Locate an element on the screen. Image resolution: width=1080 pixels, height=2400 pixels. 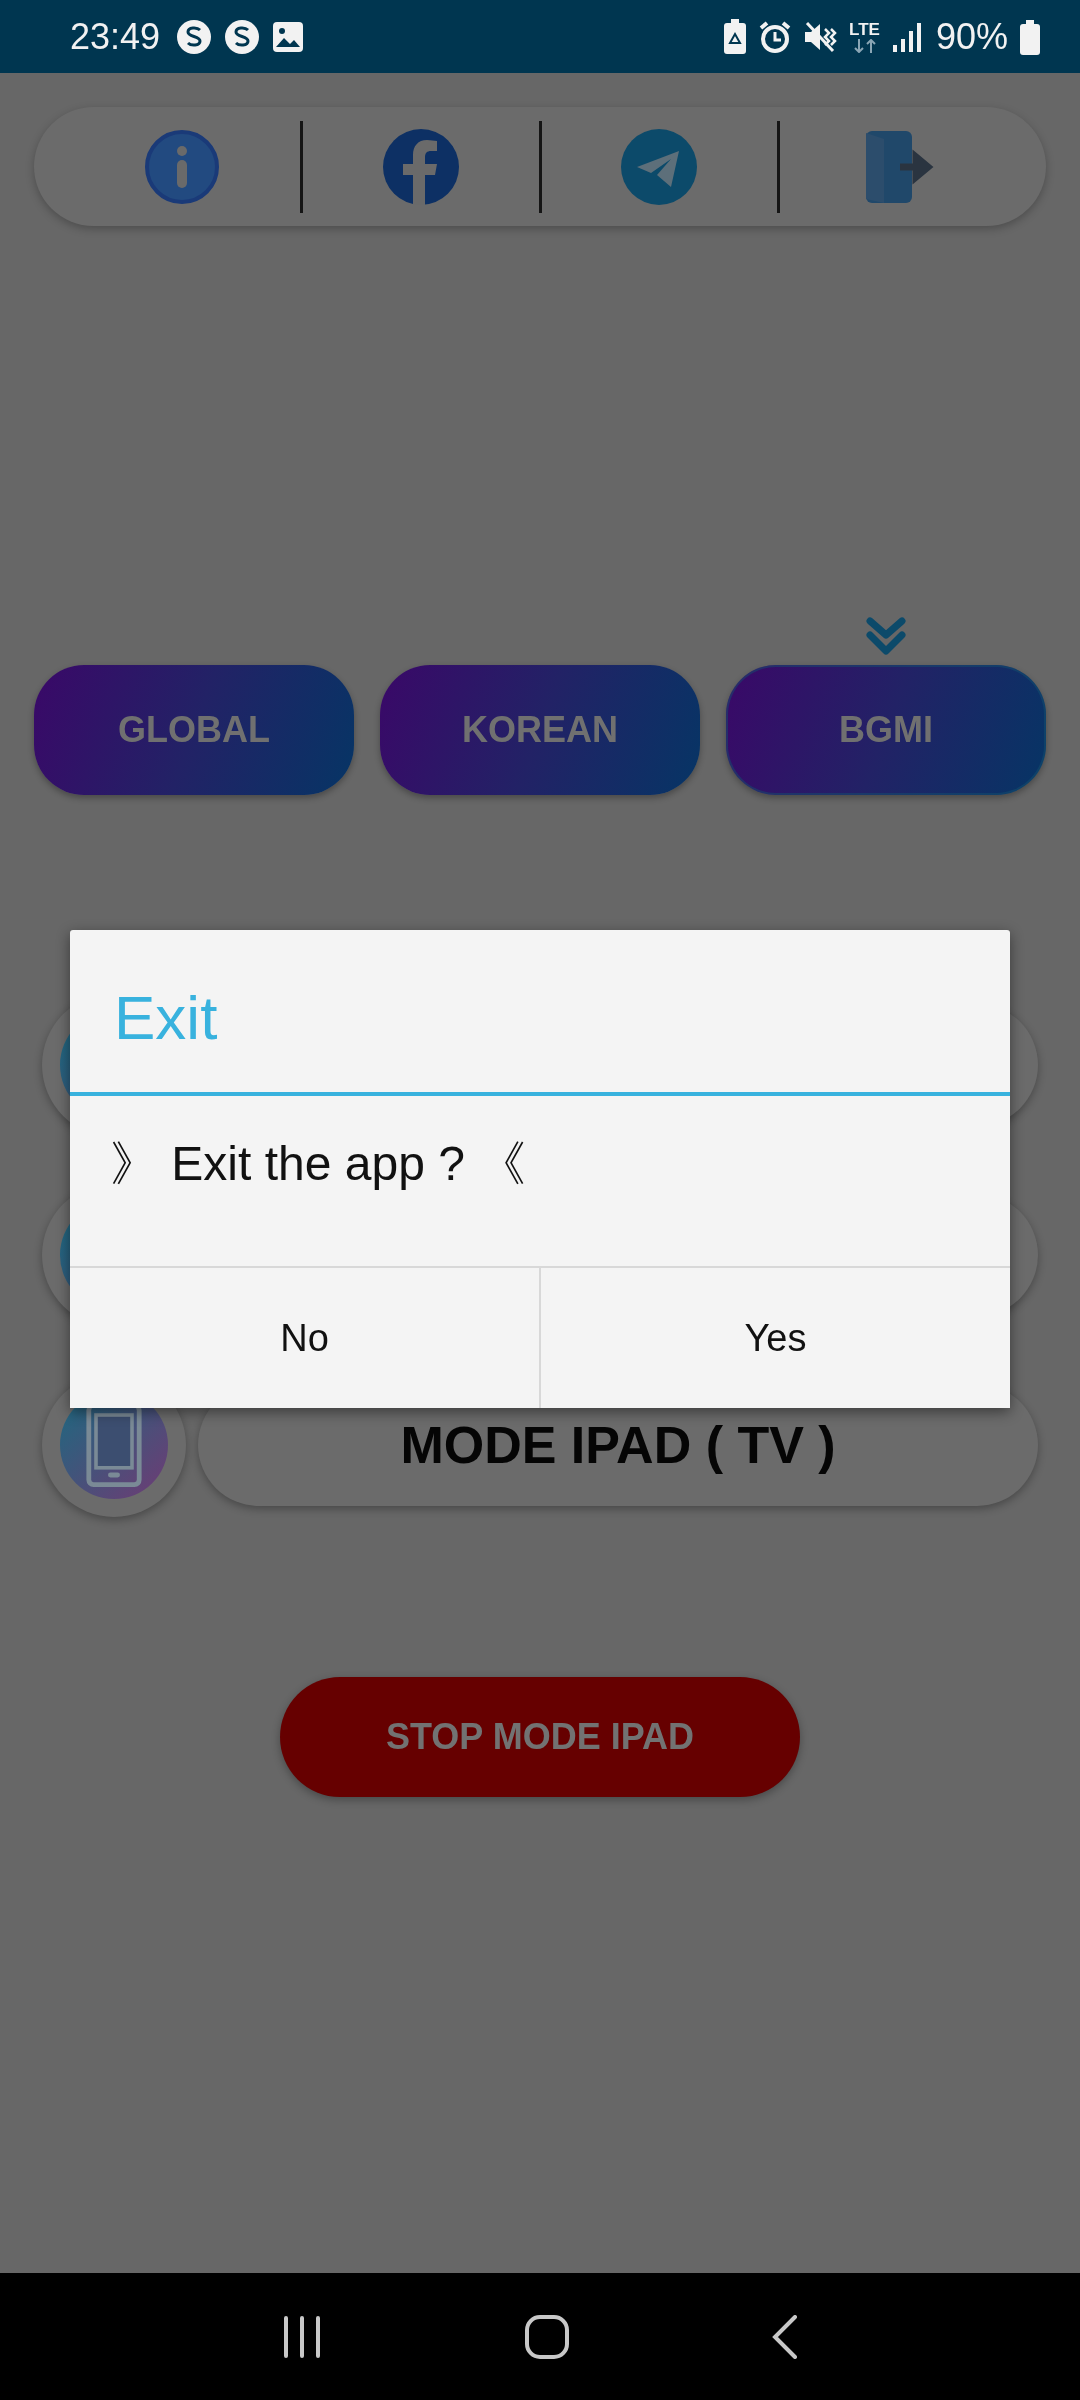
battery-saver-icon is located at coordinates (735, 36).